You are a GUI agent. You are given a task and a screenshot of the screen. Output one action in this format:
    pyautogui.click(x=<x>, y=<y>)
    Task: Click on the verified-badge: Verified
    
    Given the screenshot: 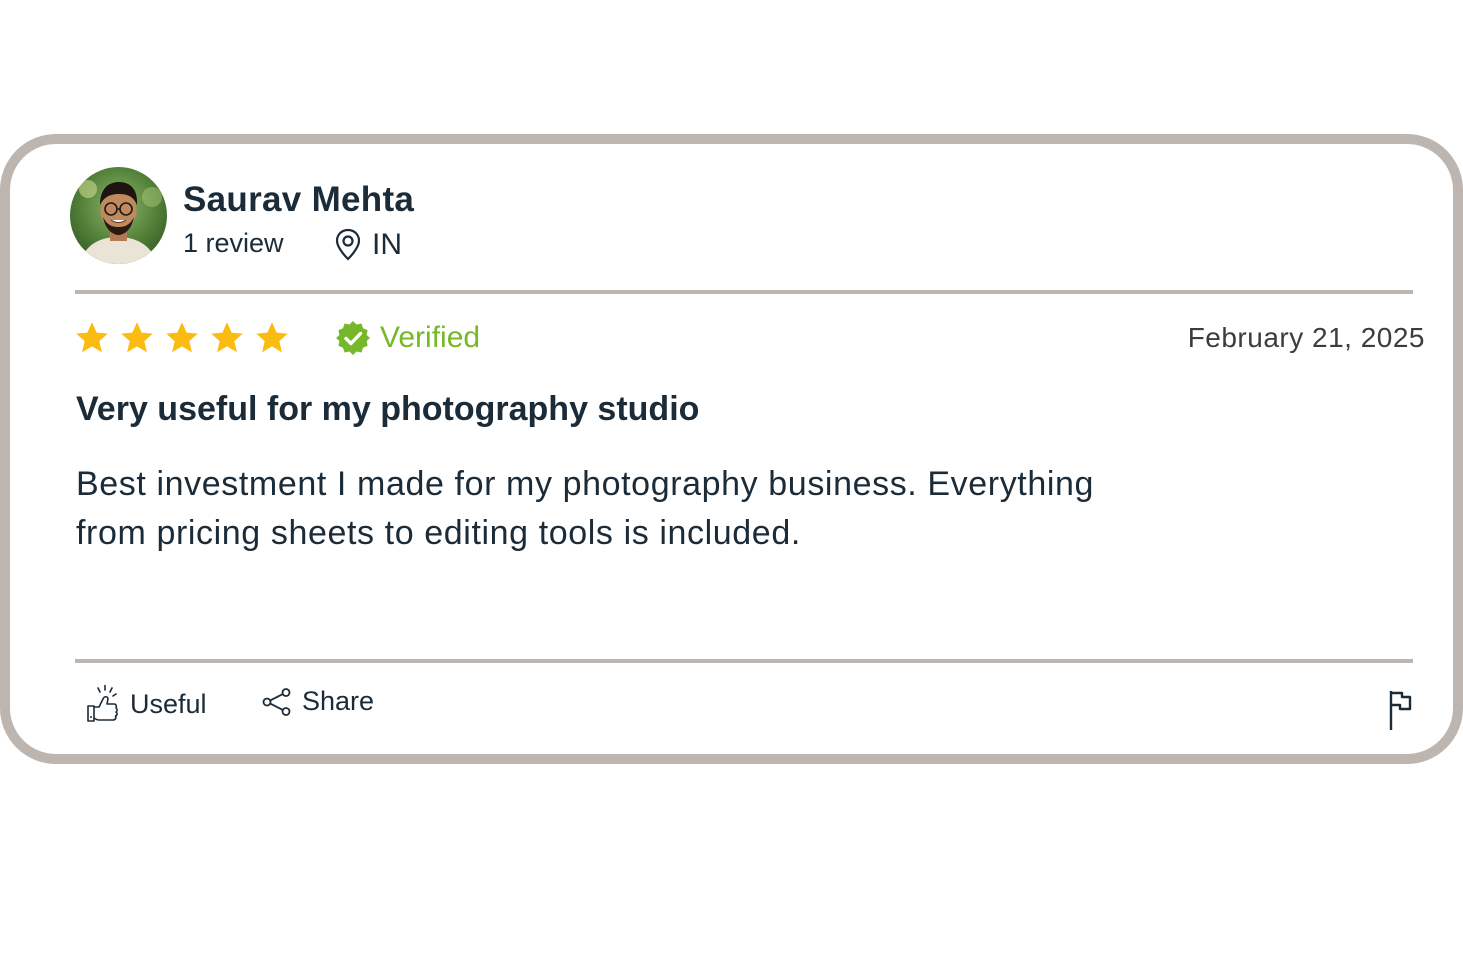 What is the action you would take?
    pyautogui.click(x=407, y=338)
    